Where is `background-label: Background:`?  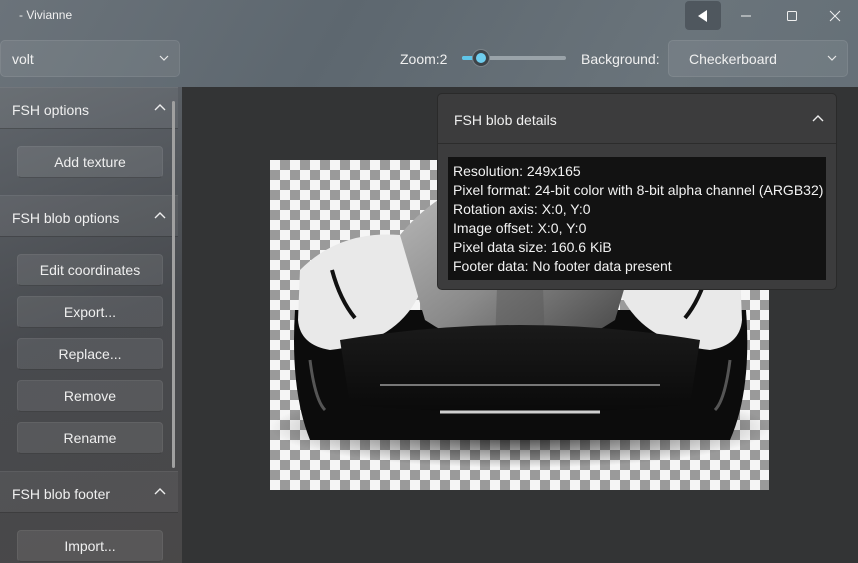
background-label: Background: is located at coordinates (620, 59).